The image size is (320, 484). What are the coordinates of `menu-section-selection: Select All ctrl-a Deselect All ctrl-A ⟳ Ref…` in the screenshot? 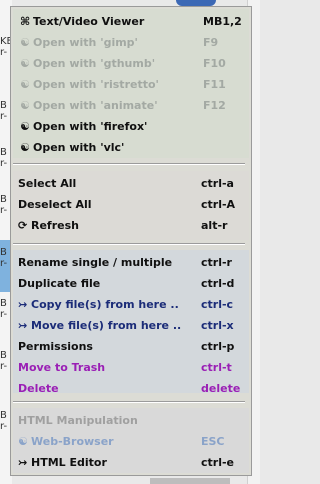 It's located at (131, 205).